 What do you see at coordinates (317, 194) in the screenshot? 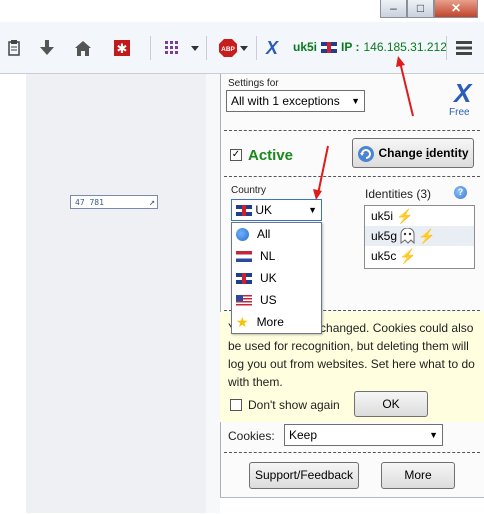
I see `red-arrowhead-country` at bounding box center [317, 194].